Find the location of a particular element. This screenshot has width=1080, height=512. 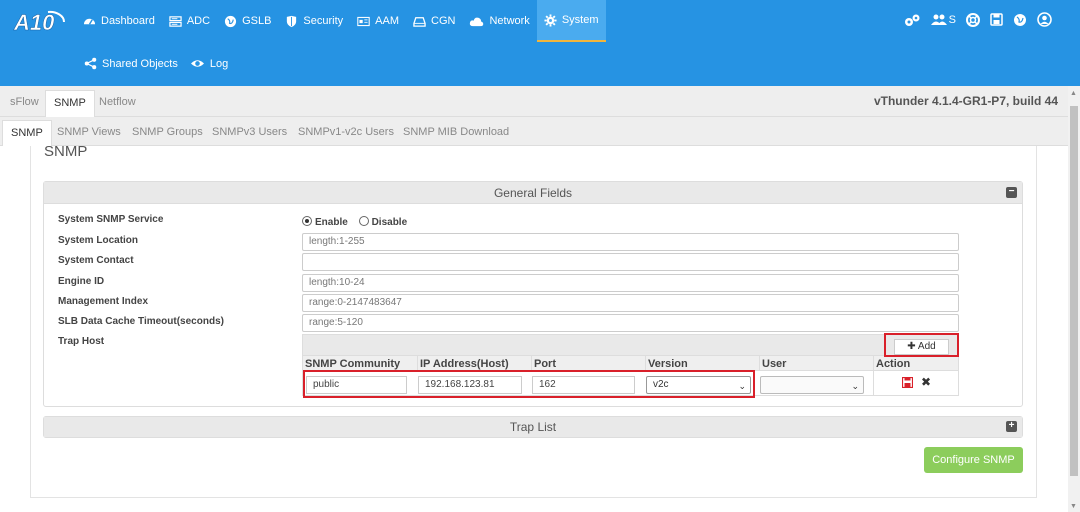

location-label: System Location is located at coordinates (98, 240).